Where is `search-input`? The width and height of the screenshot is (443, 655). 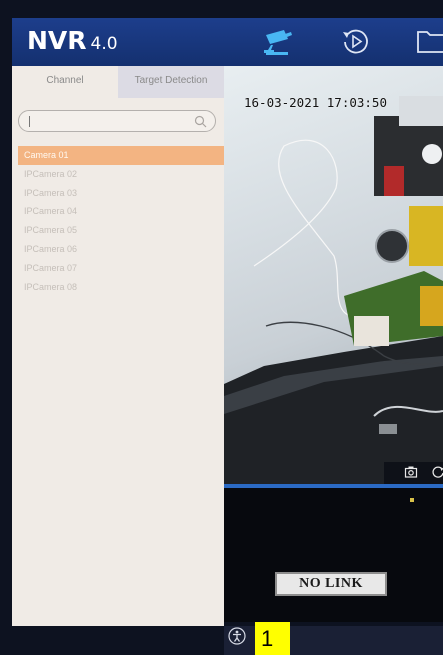
search-input is located at coordinates (113, 121).